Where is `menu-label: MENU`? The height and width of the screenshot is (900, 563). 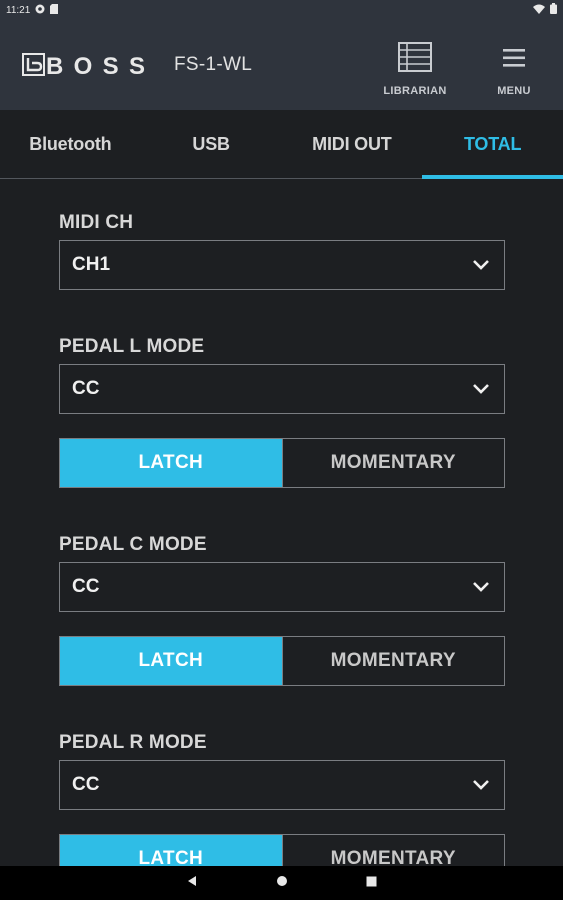
menu-label: MENU is located at coordinates (514, 91).